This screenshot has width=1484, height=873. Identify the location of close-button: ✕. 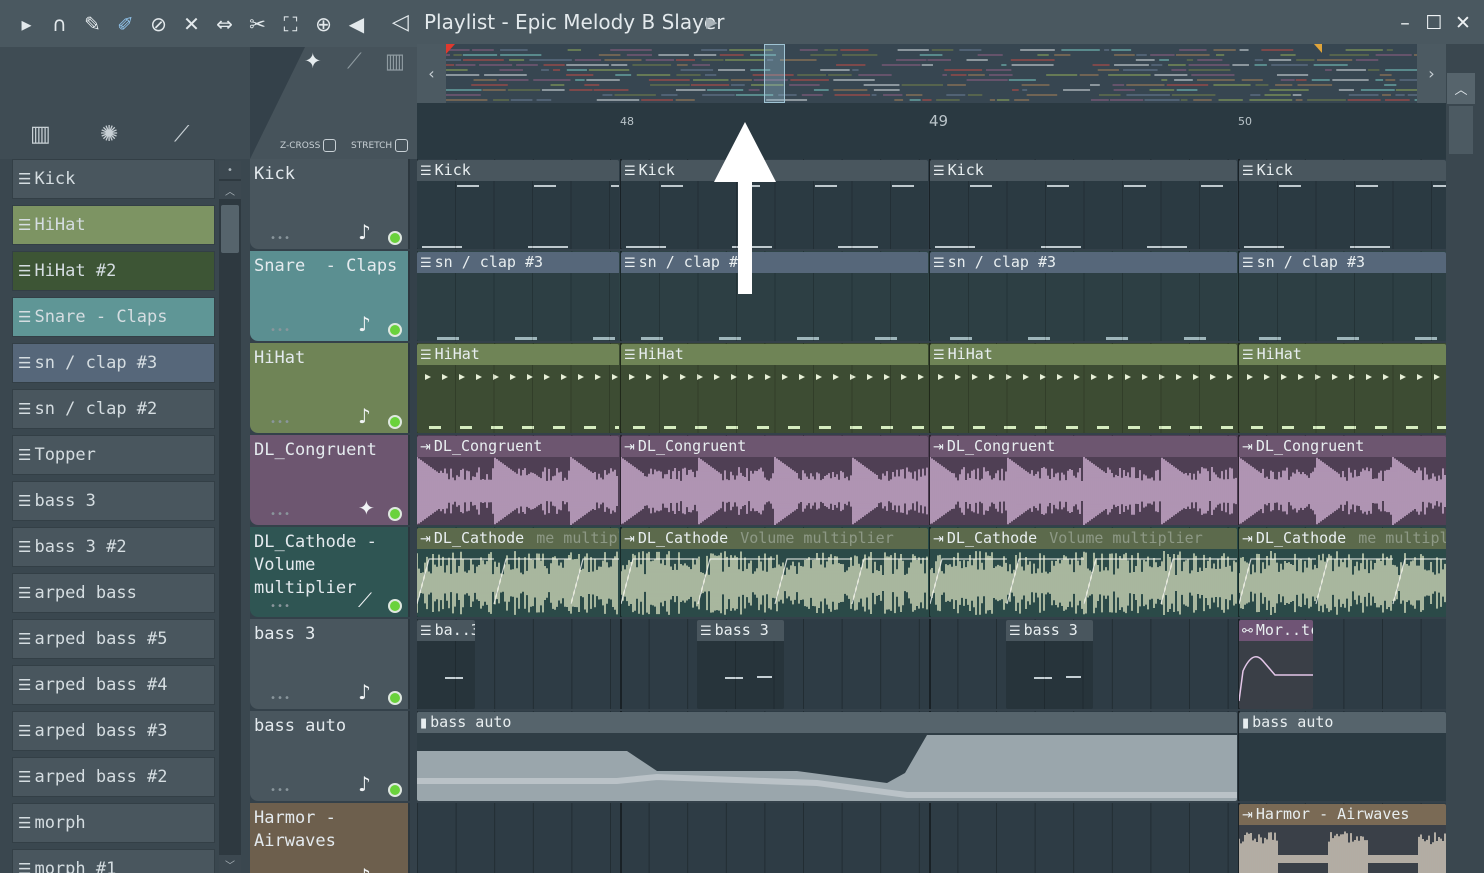
(1463, 23).